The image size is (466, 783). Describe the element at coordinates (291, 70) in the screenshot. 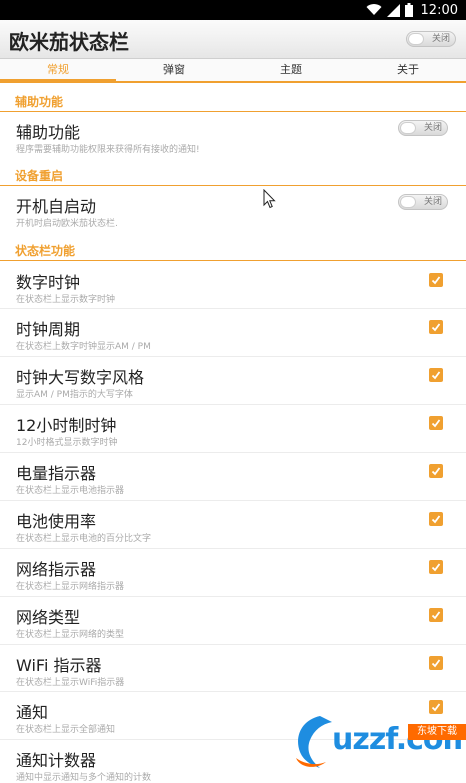

I see `tab-theme: 主题` at that location.